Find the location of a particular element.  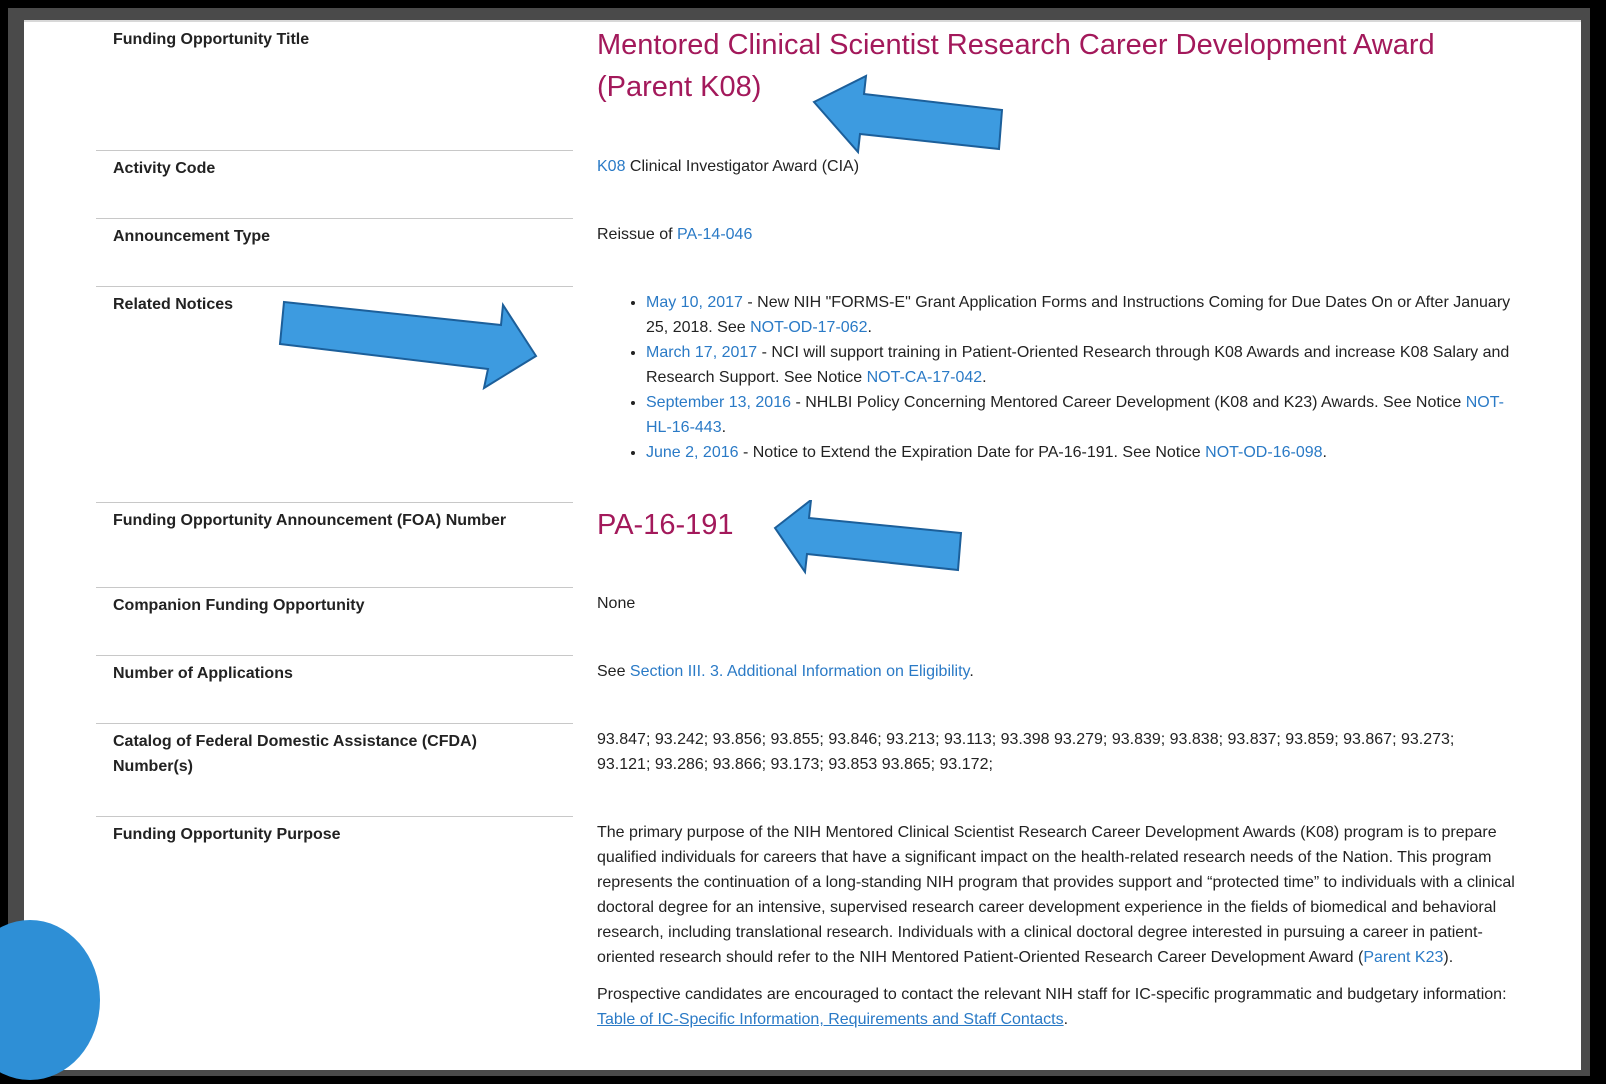

applications-end: . is located at coordinates (971, 671).